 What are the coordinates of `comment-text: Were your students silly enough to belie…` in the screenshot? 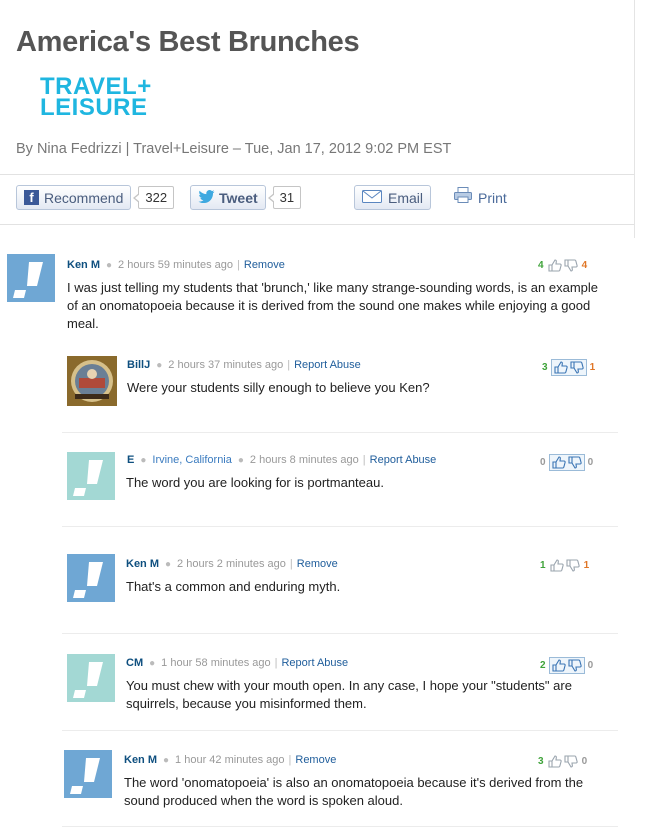 It's located at (278, 387).